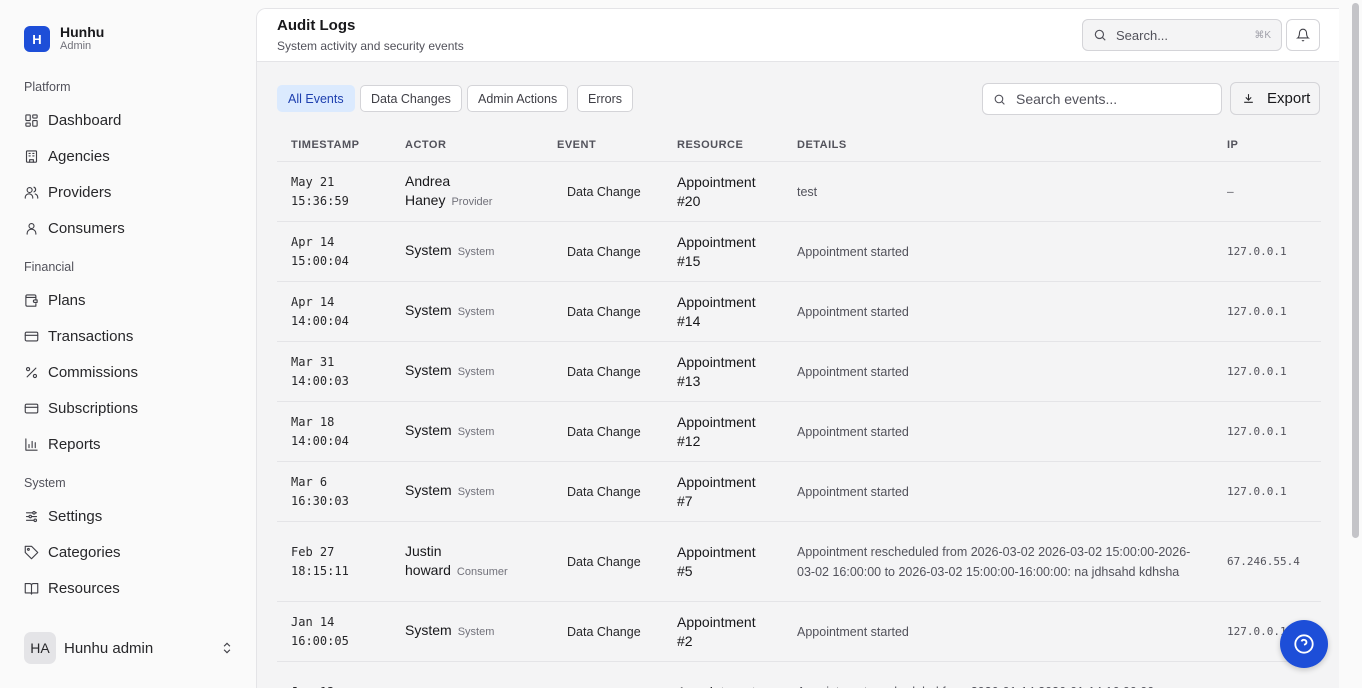 This screenshot has height=688, width=1362. What do you see at coordinates (425, 145) in the screenshot?
I see `column-header-actor: ACTOR` at bounding box center [425, 145].